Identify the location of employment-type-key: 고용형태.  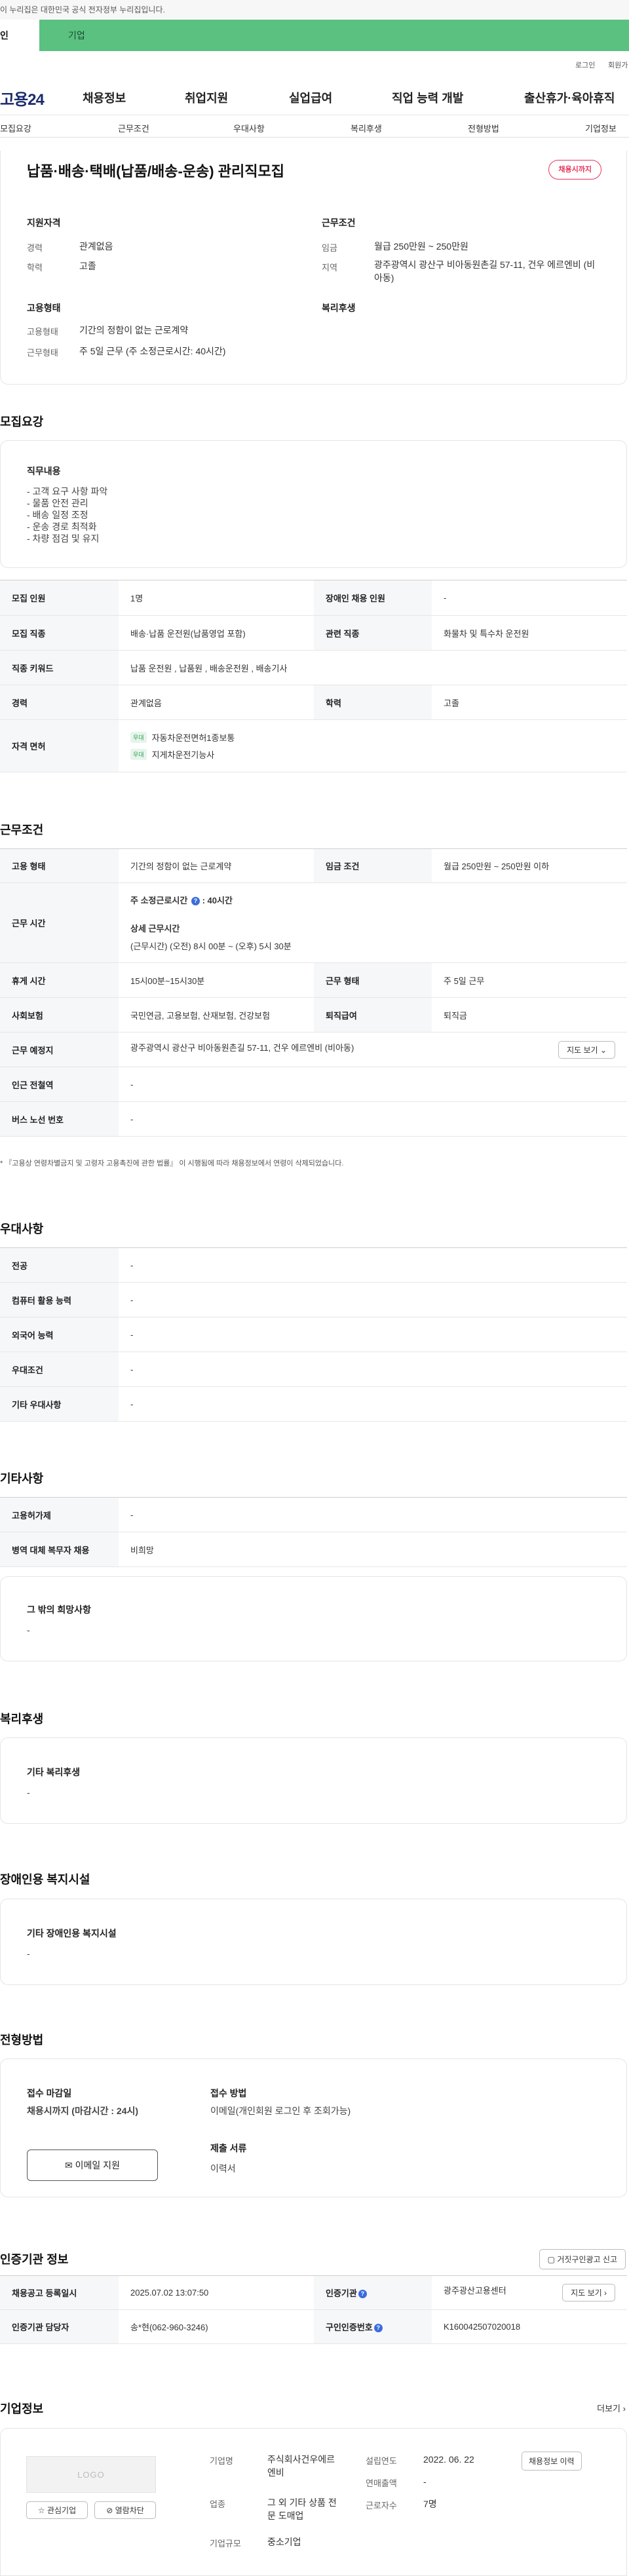
(42, 332).